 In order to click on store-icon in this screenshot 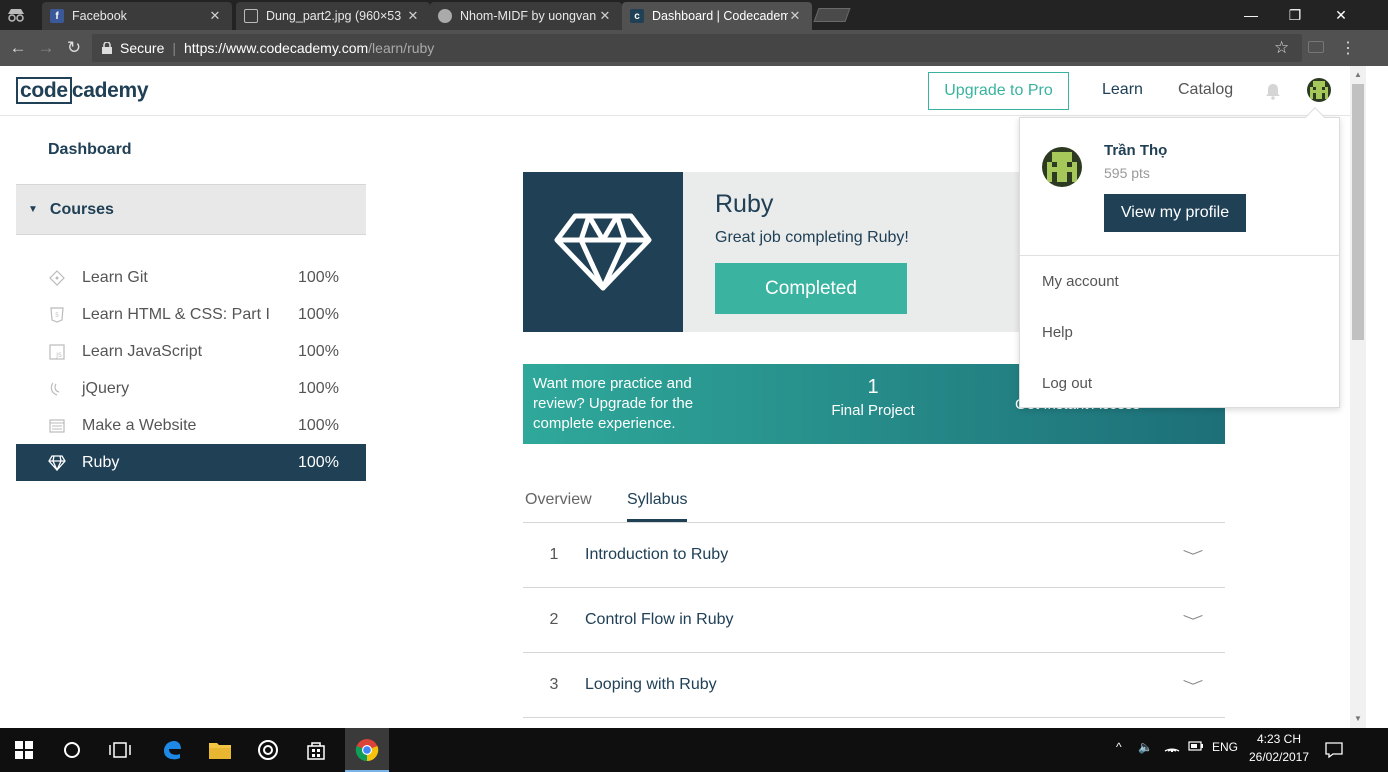, I will do `click(316, 750)`.